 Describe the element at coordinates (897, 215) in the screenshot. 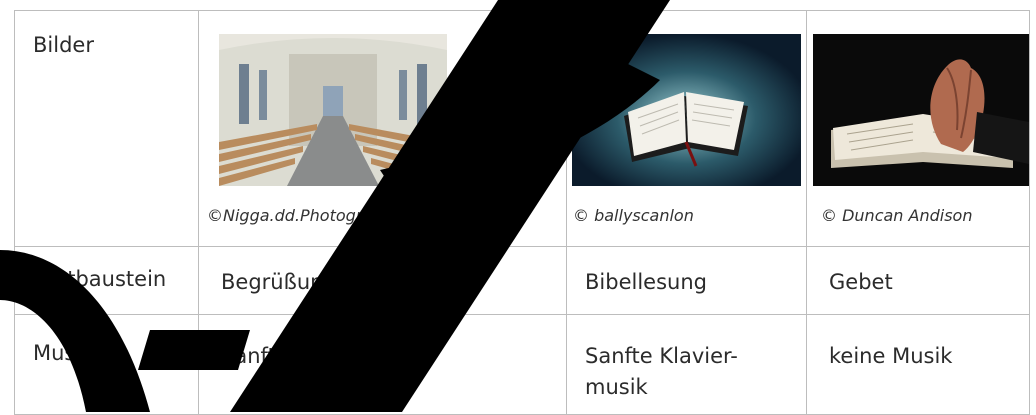

I see `image-credit-3: © Duncan Andison` at that location.